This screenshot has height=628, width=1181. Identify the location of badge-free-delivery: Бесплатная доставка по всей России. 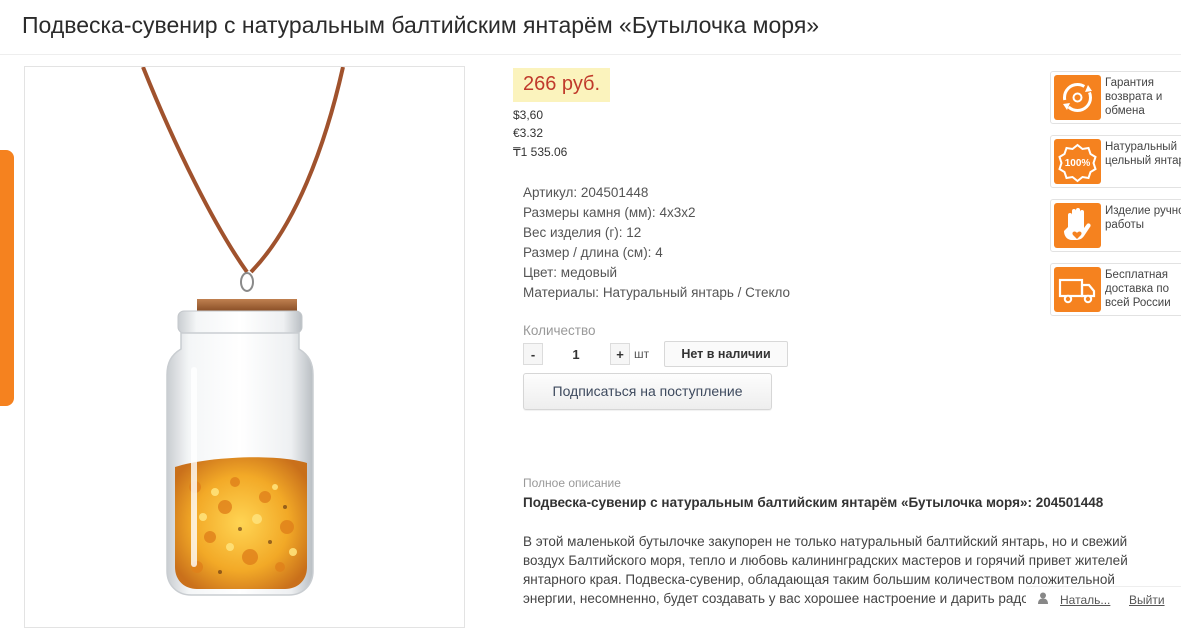
(1115, 289).